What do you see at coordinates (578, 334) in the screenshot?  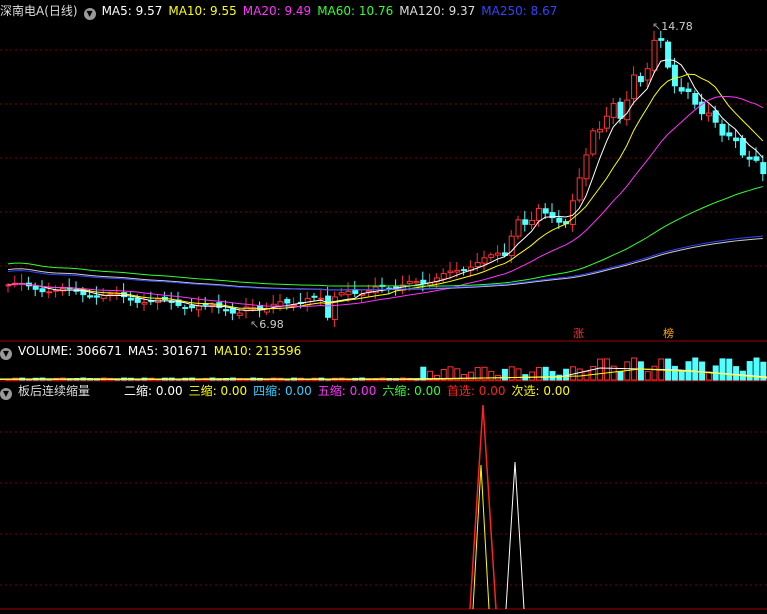 I see `limit-up-marker: 涨` at bounding box center [578, 334].